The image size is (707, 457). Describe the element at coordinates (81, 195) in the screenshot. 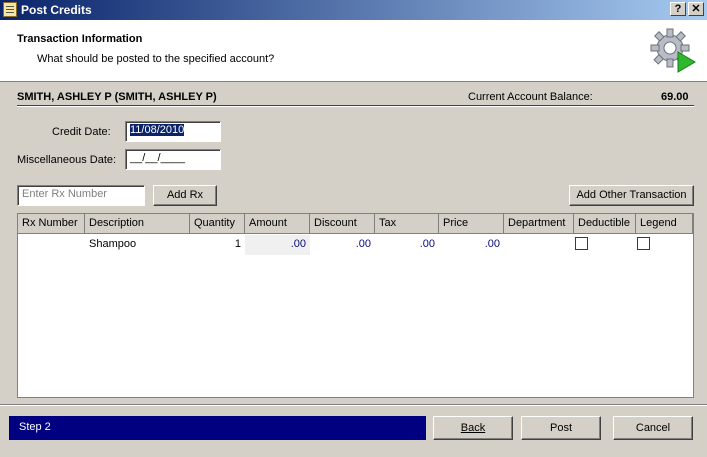

I see `rx-number-input: Enter Rx Number` at that location.